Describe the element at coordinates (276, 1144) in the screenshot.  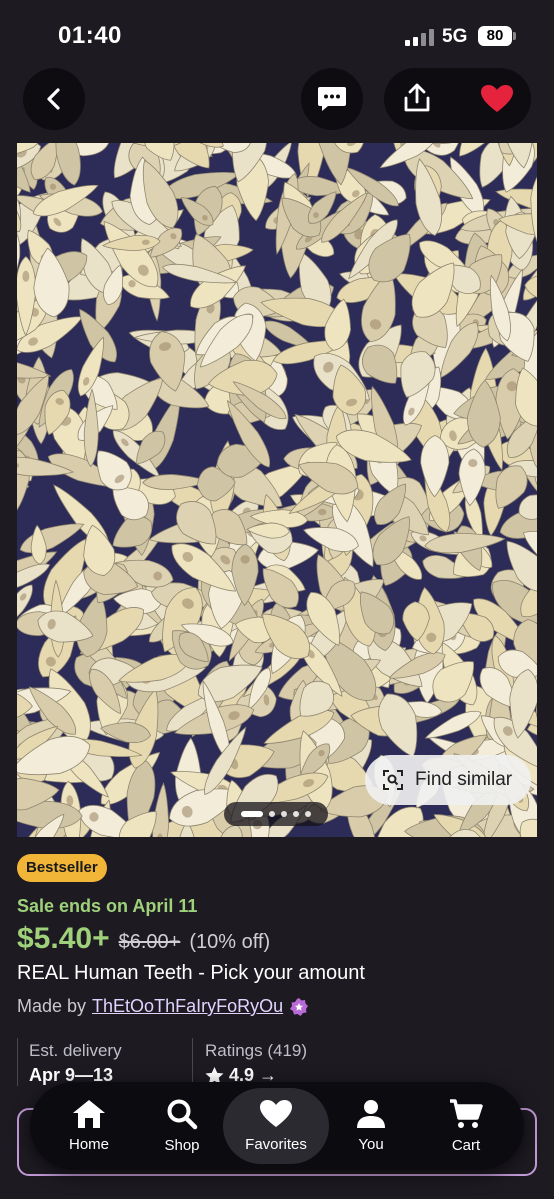
I see `nav-label: Favorites` at that location.